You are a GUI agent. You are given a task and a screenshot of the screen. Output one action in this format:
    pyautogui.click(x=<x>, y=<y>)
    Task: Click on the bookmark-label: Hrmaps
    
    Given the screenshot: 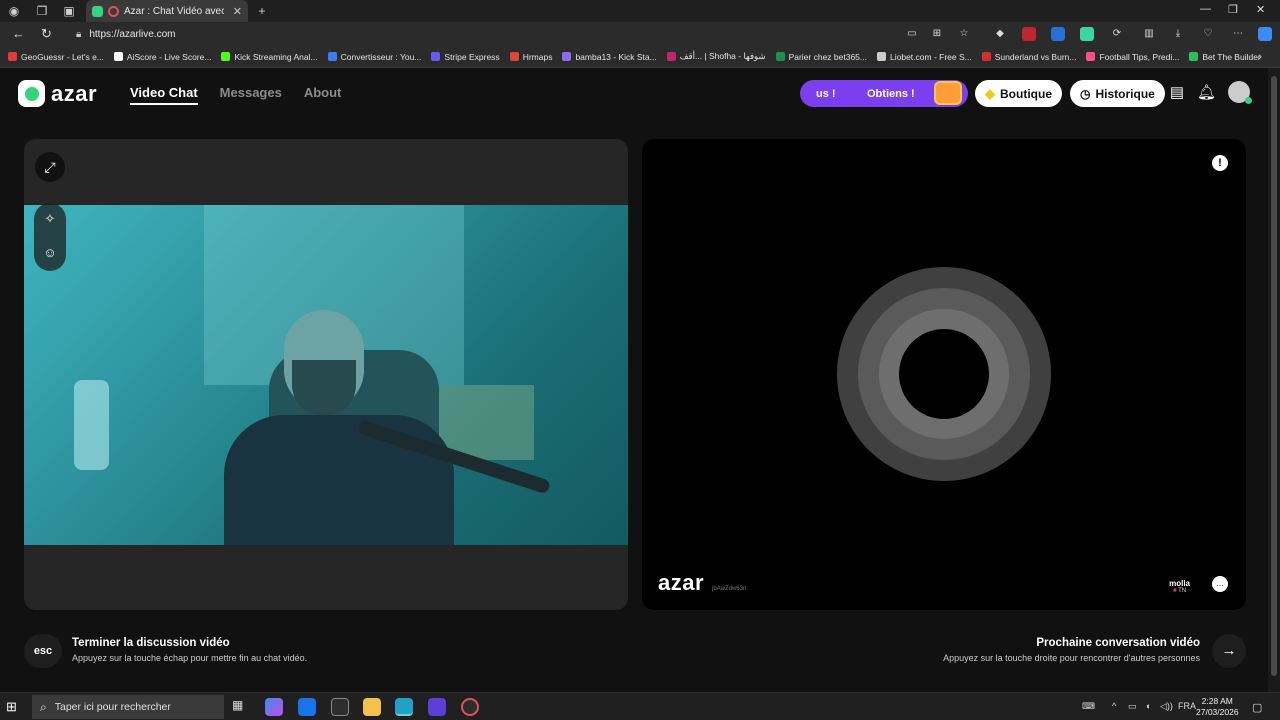 What is the action you would take?
    pyautogui.click(x=537, y=56)
    